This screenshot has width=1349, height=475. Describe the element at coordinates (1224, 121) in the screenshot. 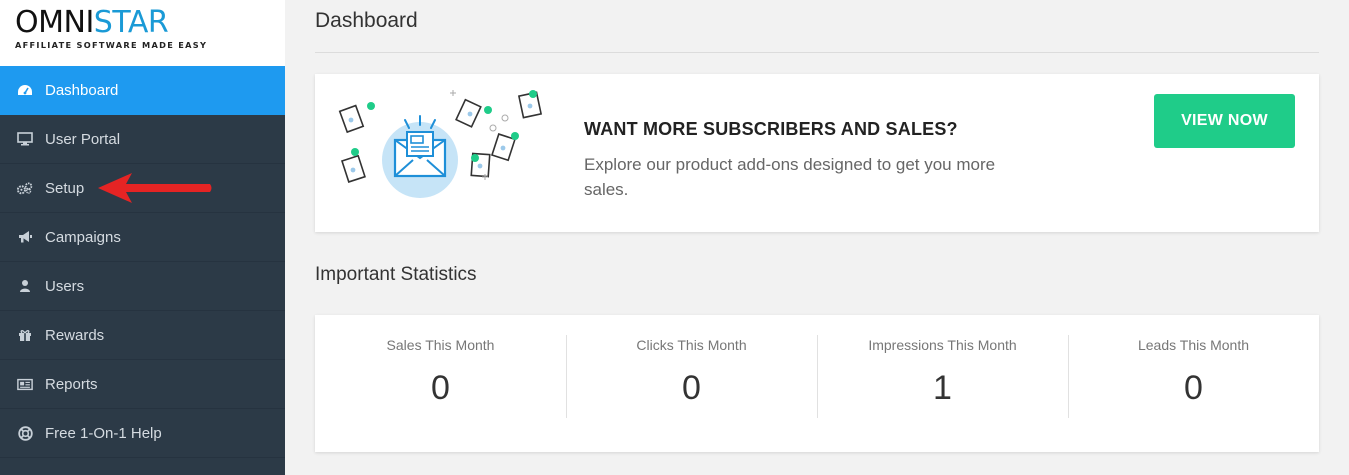

I see `view-now-button: VIEW NOW` at that location.